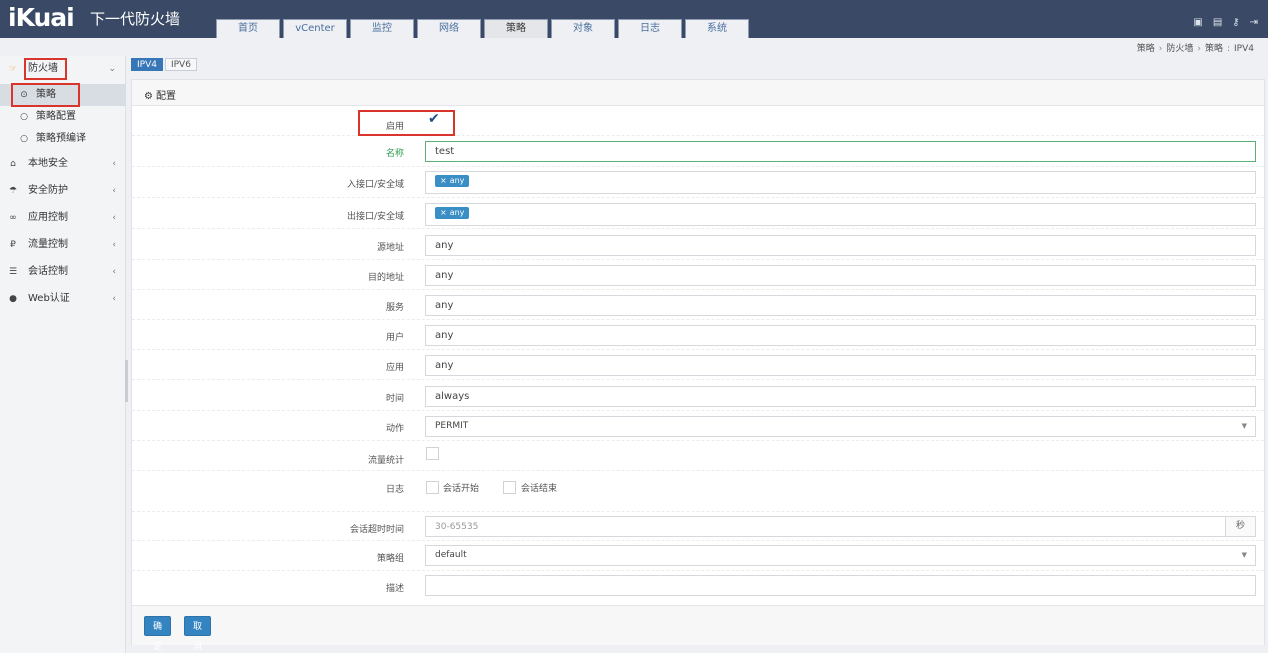  I want to click on key-icon: ⚷, so click(1235, 23).